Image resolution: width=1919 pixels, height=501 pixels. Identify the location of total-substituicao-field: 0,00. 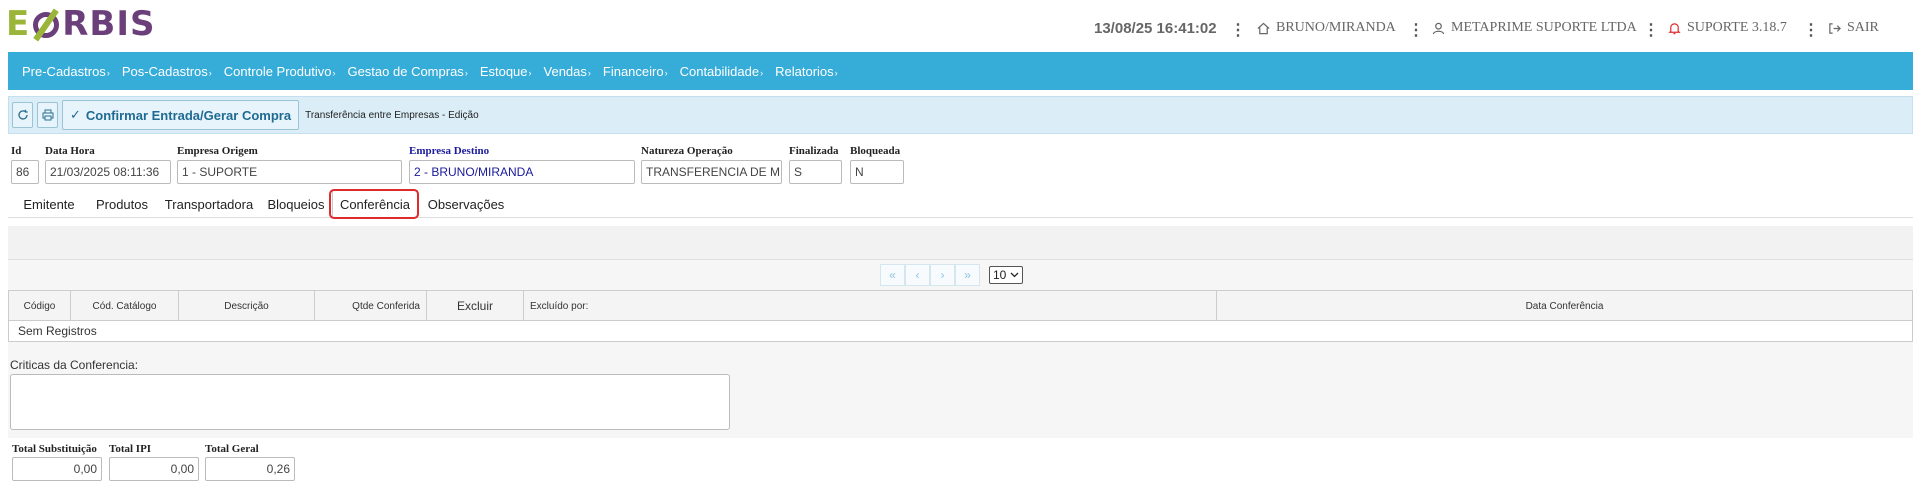
(57, 469).